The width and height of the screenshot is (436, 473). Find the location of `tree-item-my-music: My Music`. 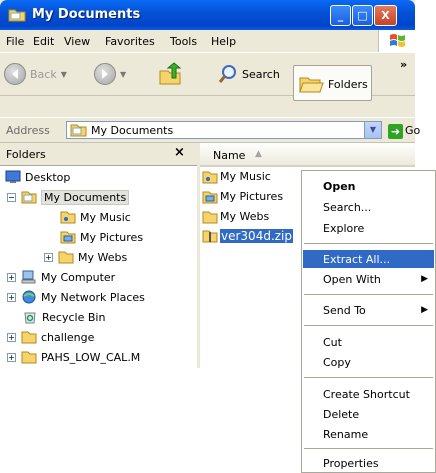

tree-item-my-music: My Music is located at coordinates (95, 217).